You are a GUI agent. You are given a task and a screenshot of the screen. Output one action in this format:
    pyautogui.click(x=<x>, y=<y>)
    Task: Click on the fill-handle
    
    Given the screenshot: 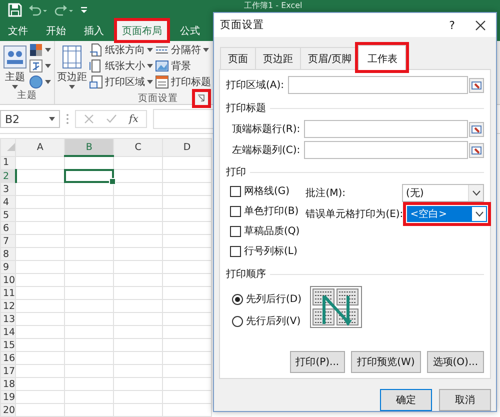 What is the action you would take?
    pyautogui.click(x=112, y=181)
    